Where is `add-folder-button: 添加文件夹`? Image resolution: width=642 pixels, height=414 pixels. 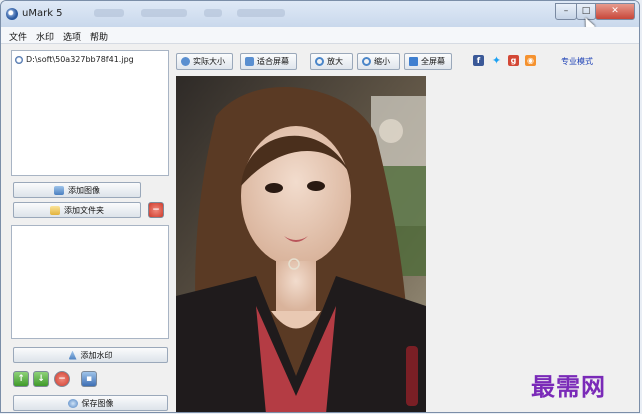 add-folder-button: 添加文件夹 is located at coordinates (77, 210).